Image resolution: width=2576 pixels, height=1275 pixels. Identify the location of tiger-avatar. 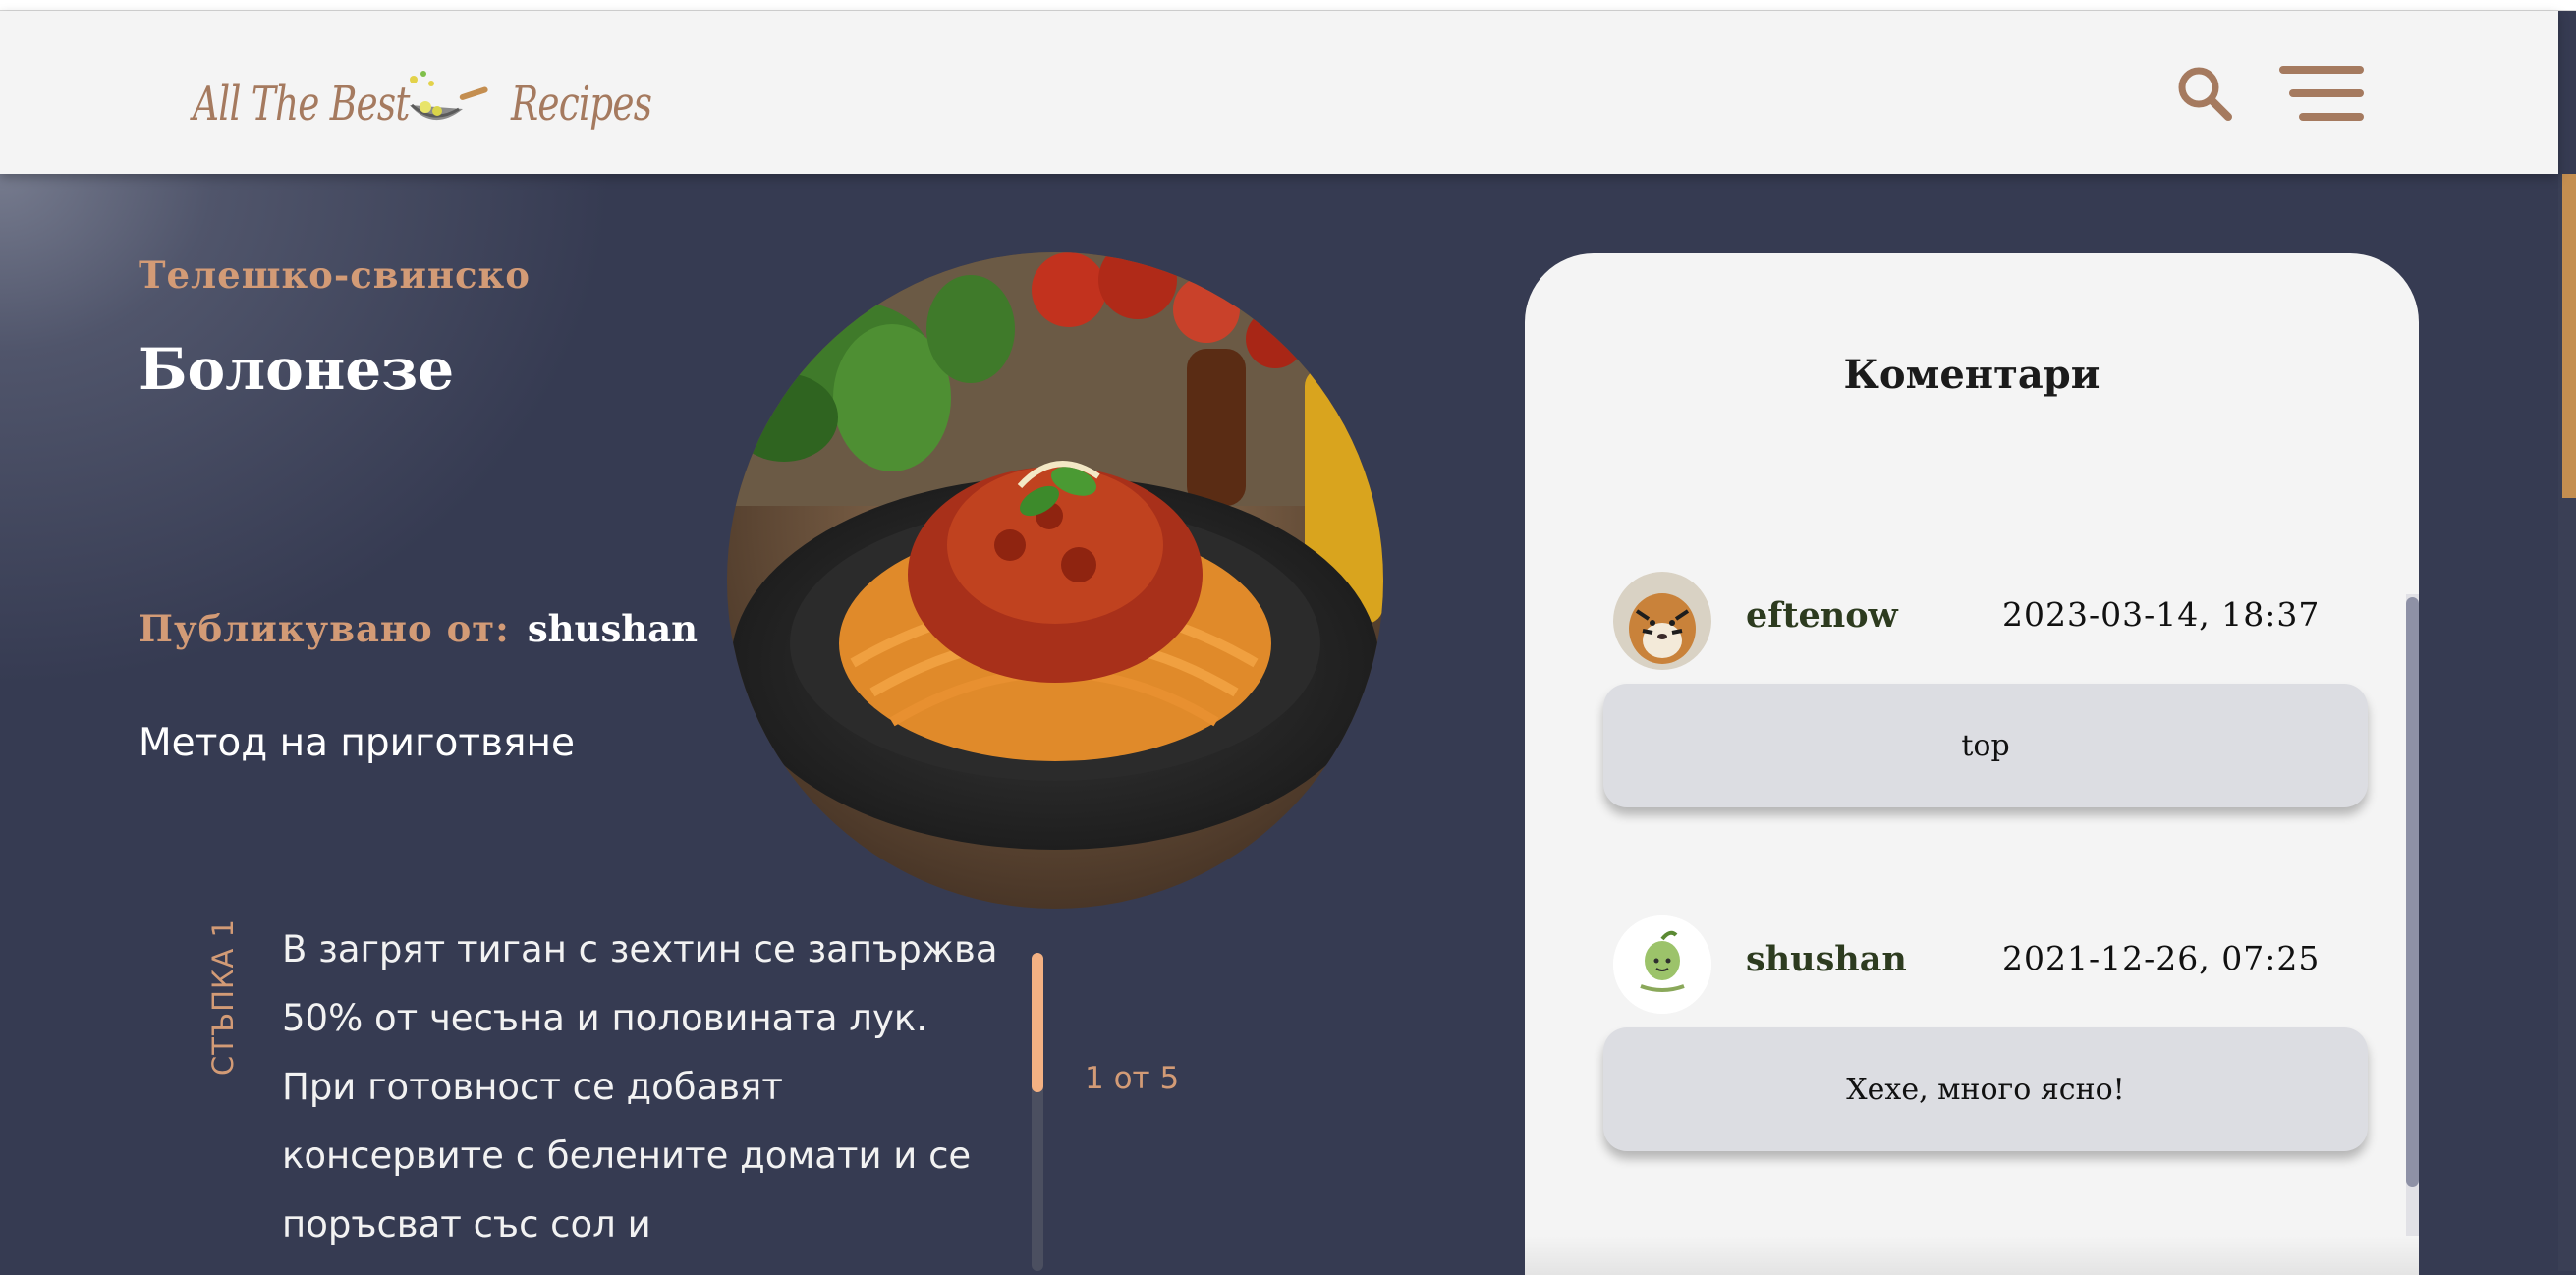
(1662, 621).